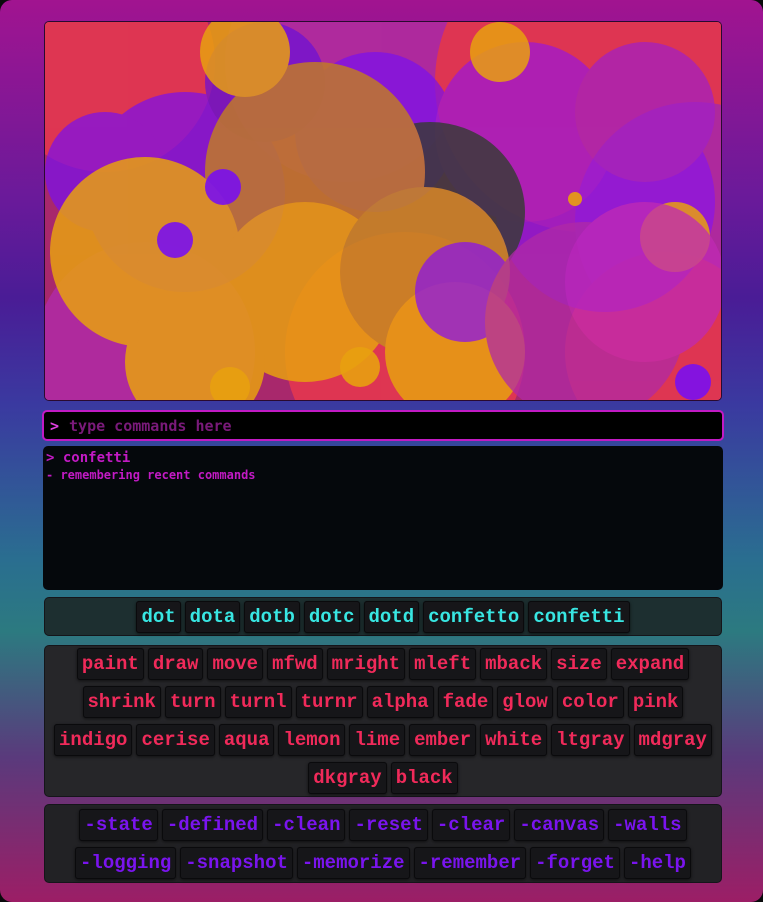 The width and height of the screenshot is (763, 902). I want to click on command-button-lime: lime, so click(377, 740).